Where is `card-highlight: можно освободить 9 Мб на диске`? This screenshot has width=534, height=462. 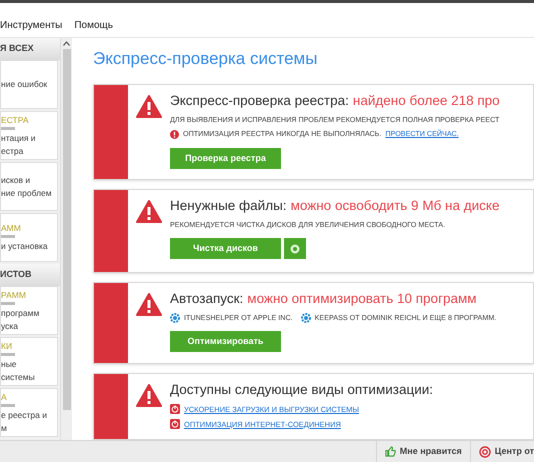 card-highlight: можно освободить 9 Мб на диске is located at coordinates (395, 205).